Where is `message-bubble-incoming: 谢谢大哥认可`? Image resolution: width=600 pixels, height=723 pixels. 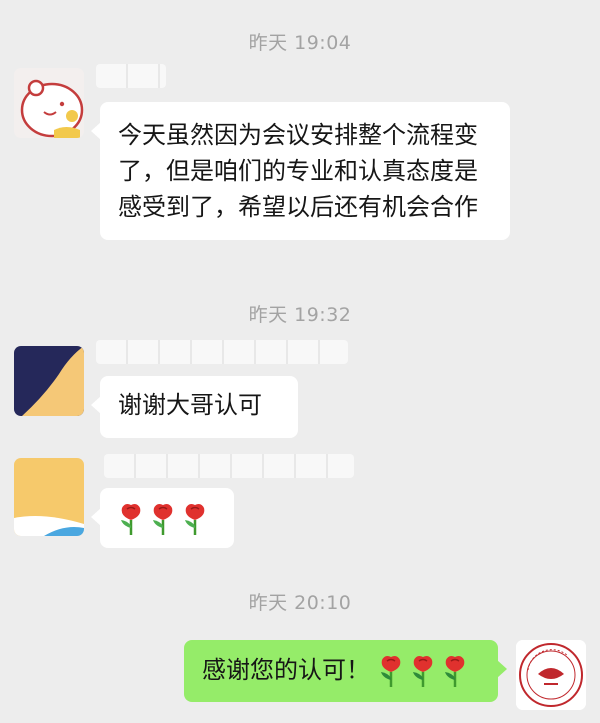 message-bubble-incoming: 谢谢大哥认可 is located at coordinates (194, 407).